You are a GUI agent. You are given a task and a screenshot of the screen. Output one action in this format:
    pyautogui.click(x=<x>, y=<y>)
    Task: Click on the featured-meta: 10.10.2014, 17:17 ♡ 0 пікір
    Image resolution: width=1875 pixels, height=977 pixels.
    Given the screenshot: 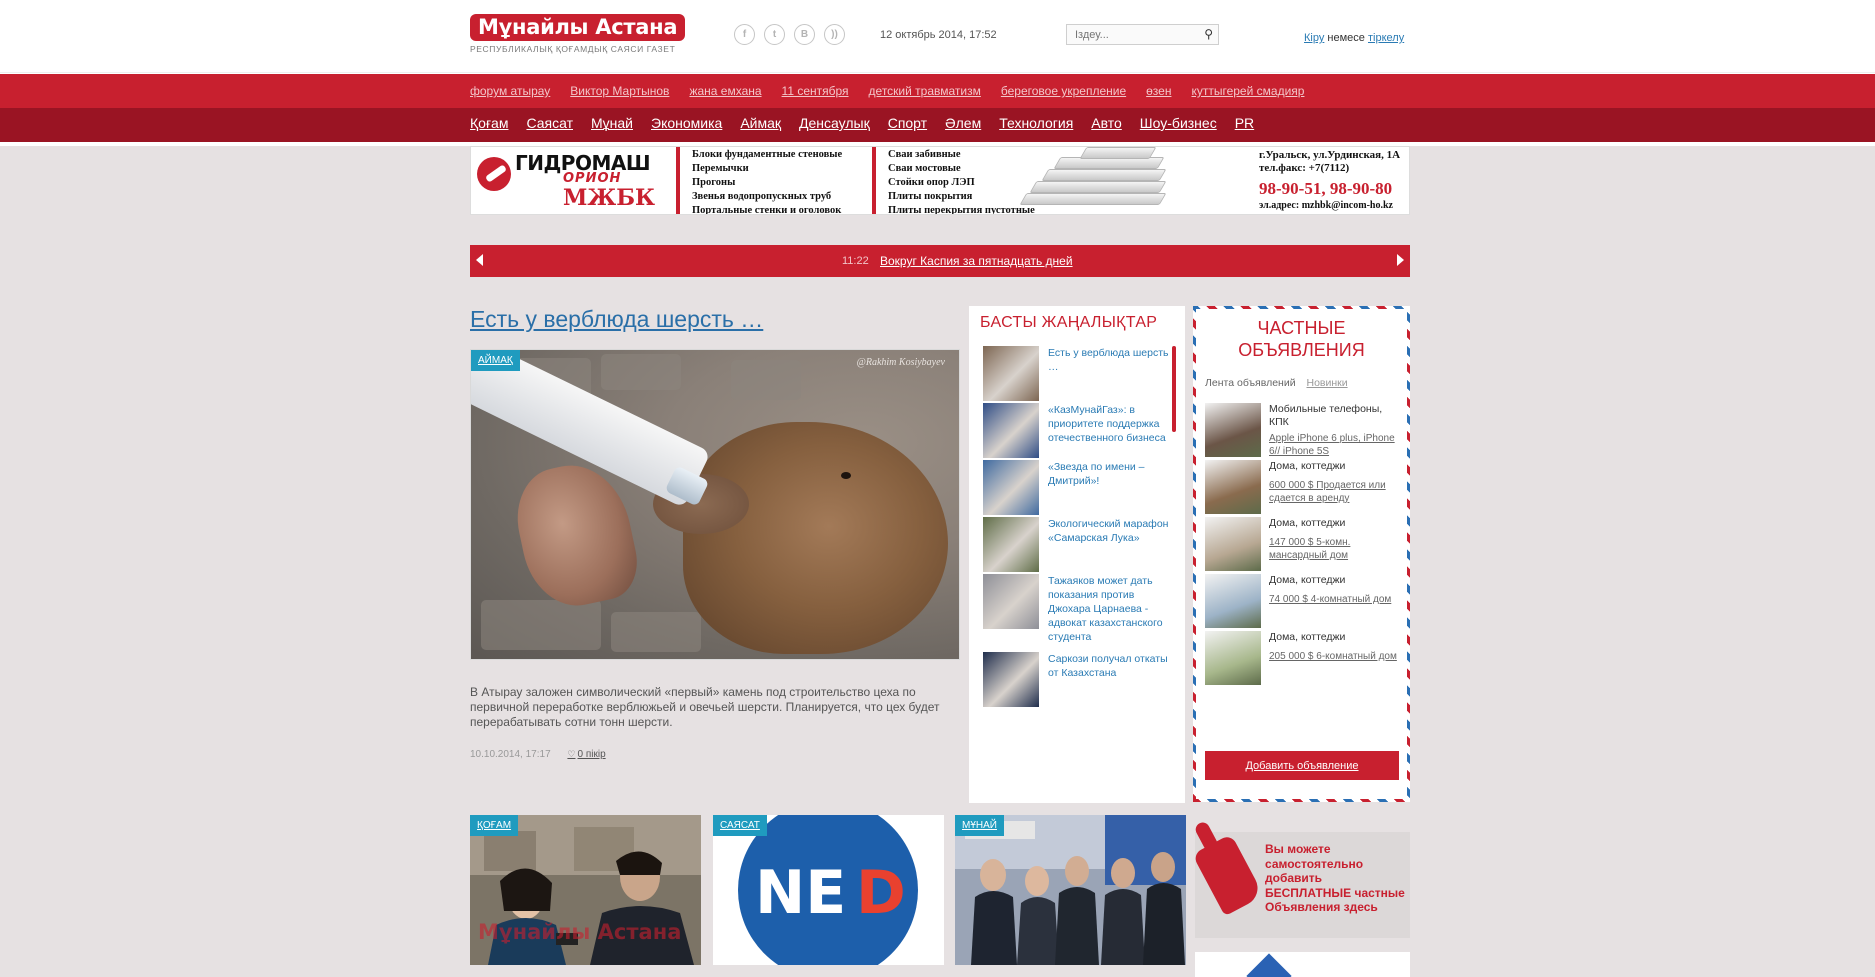 What is the action you would take?
    pyautogui.click(x=538, y=754)
    